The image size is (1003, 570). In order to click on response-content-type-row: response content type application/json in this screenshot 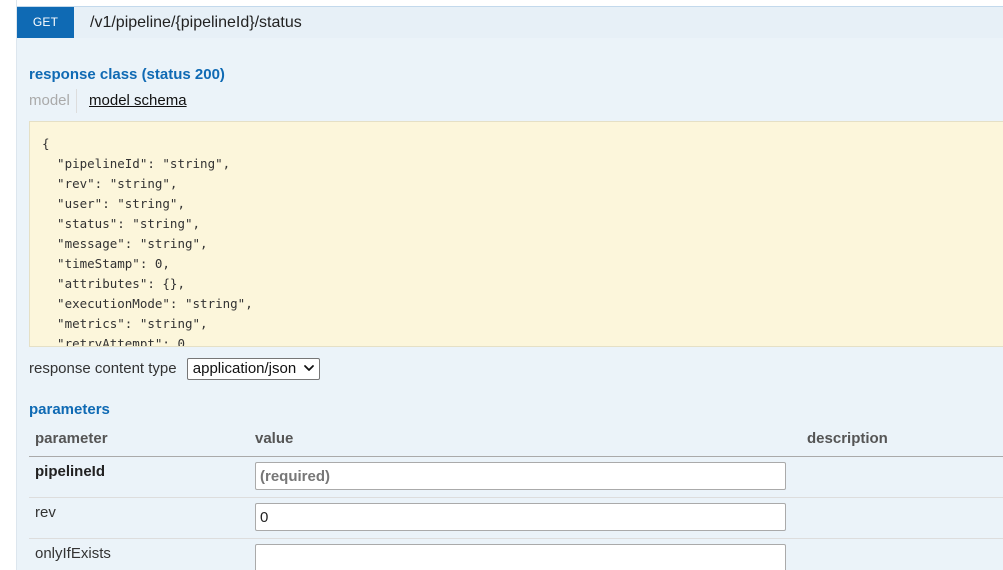, I will do `click(175, 369)`.